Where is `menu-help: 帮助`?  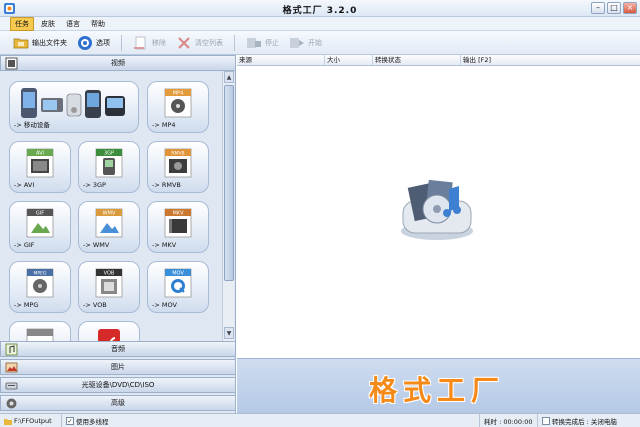 menu-help: 帮助 is located at coordinates (98, 24).